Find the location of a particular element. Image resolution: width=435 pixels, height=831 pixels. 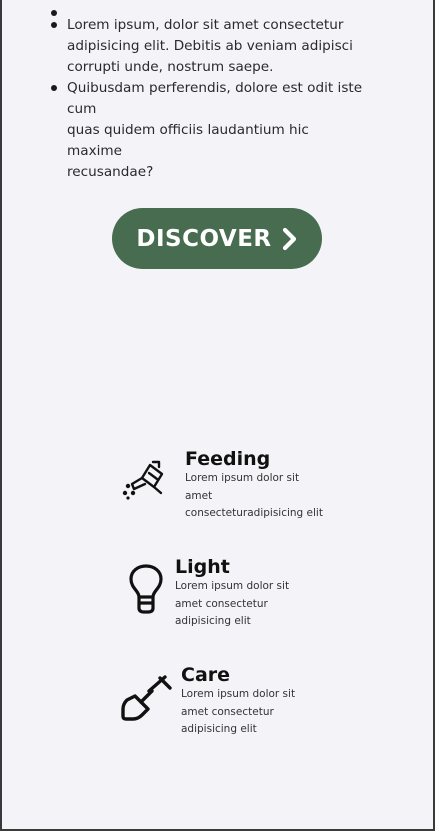

list-item-line: recusandae? is located at coordinates (110, 172).